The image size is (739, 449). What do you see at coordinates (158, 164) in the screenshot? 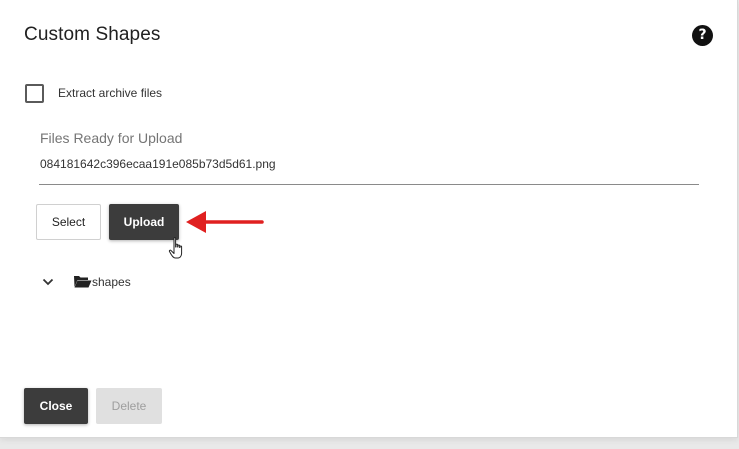
I see `files-ready-value: 084181642c396ecaa191e085b73d5d61.png` at bounding box center [158, 164].